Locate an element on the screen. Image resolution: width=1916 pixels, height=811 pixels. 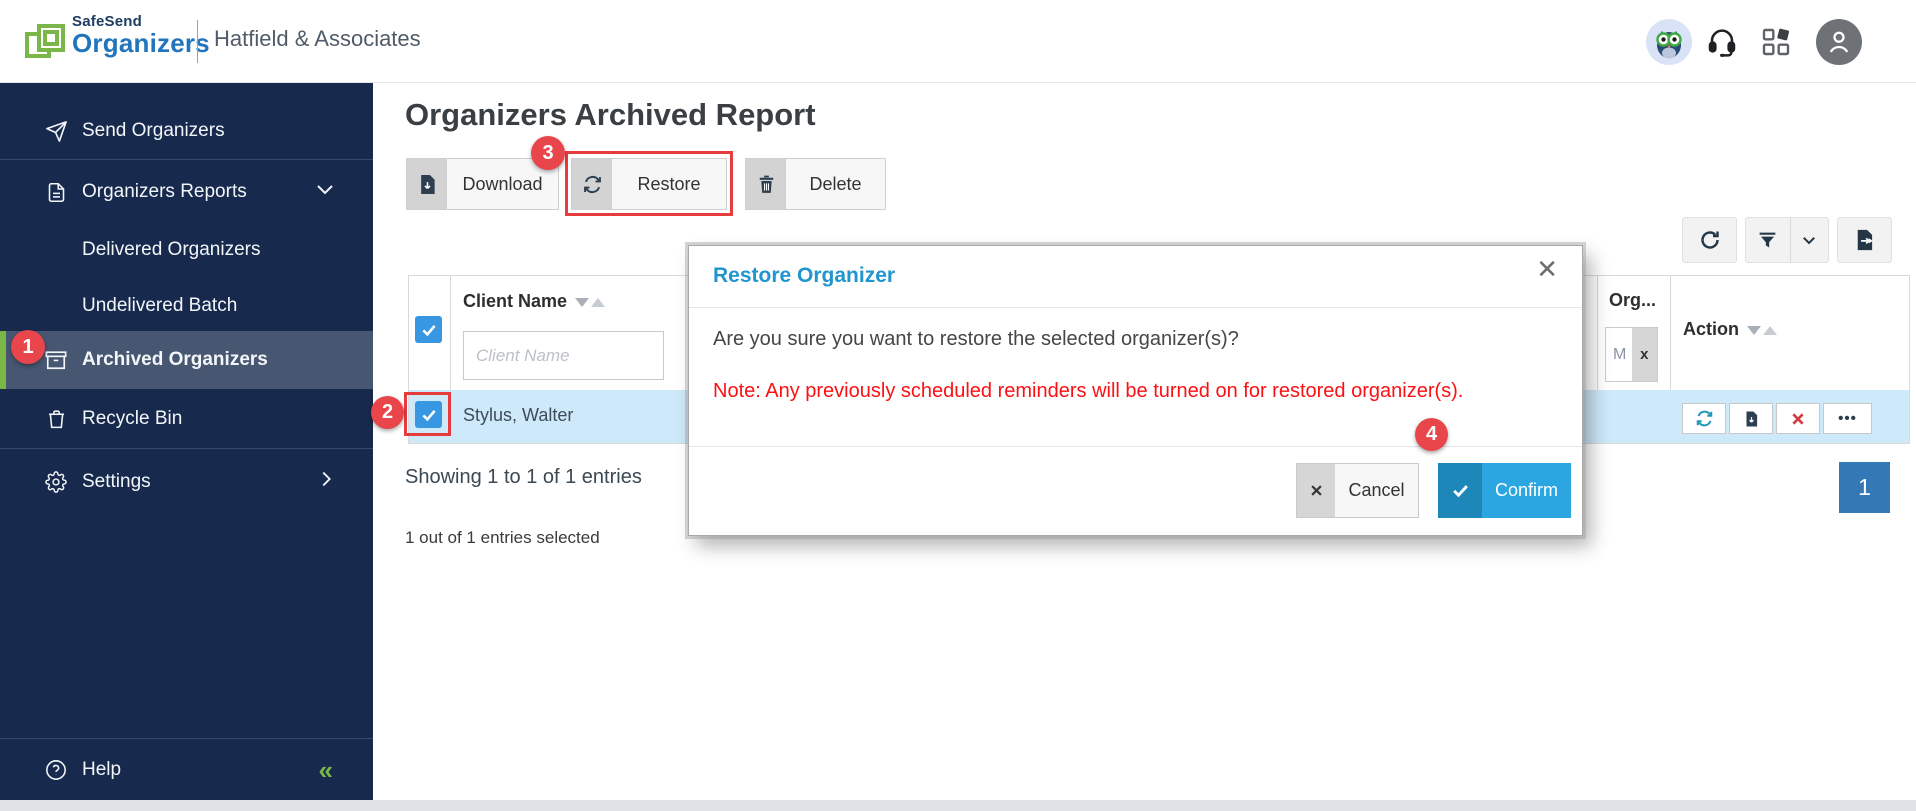
select-all-checkbox is located at coordinates (428, 329).